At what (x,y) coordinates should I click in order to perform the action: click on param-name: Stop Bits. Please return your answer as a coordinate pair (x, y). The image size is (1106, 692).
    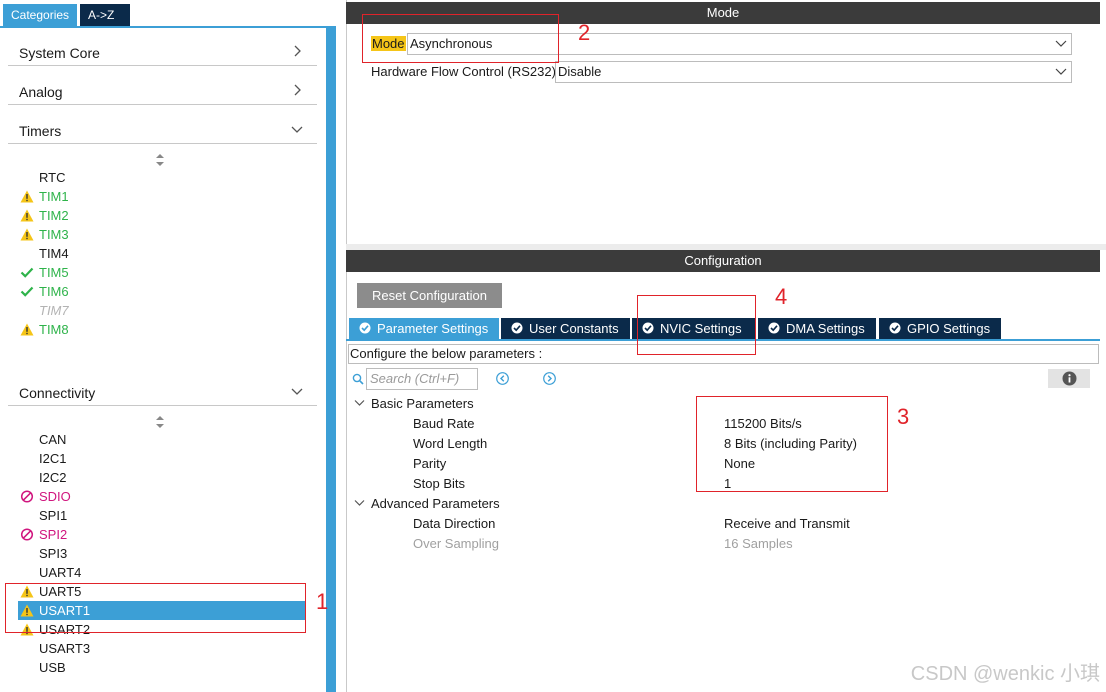
    Looking at the image, I should click on (439, 483).